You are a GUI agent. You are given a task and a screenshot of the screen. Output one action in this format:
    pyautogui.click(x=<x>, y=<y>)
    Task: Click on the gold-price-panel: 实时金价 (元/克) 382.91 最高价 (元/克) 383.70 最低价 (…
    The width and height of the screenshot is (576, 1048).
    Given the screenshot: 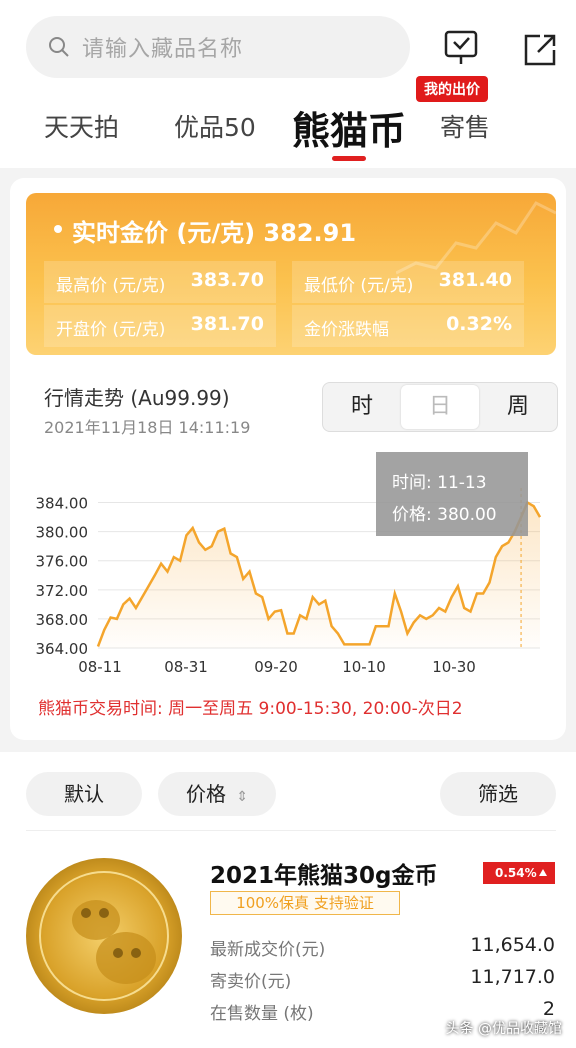 What is the action you would take?
    pyautogui.click(x=291, y=274)
    